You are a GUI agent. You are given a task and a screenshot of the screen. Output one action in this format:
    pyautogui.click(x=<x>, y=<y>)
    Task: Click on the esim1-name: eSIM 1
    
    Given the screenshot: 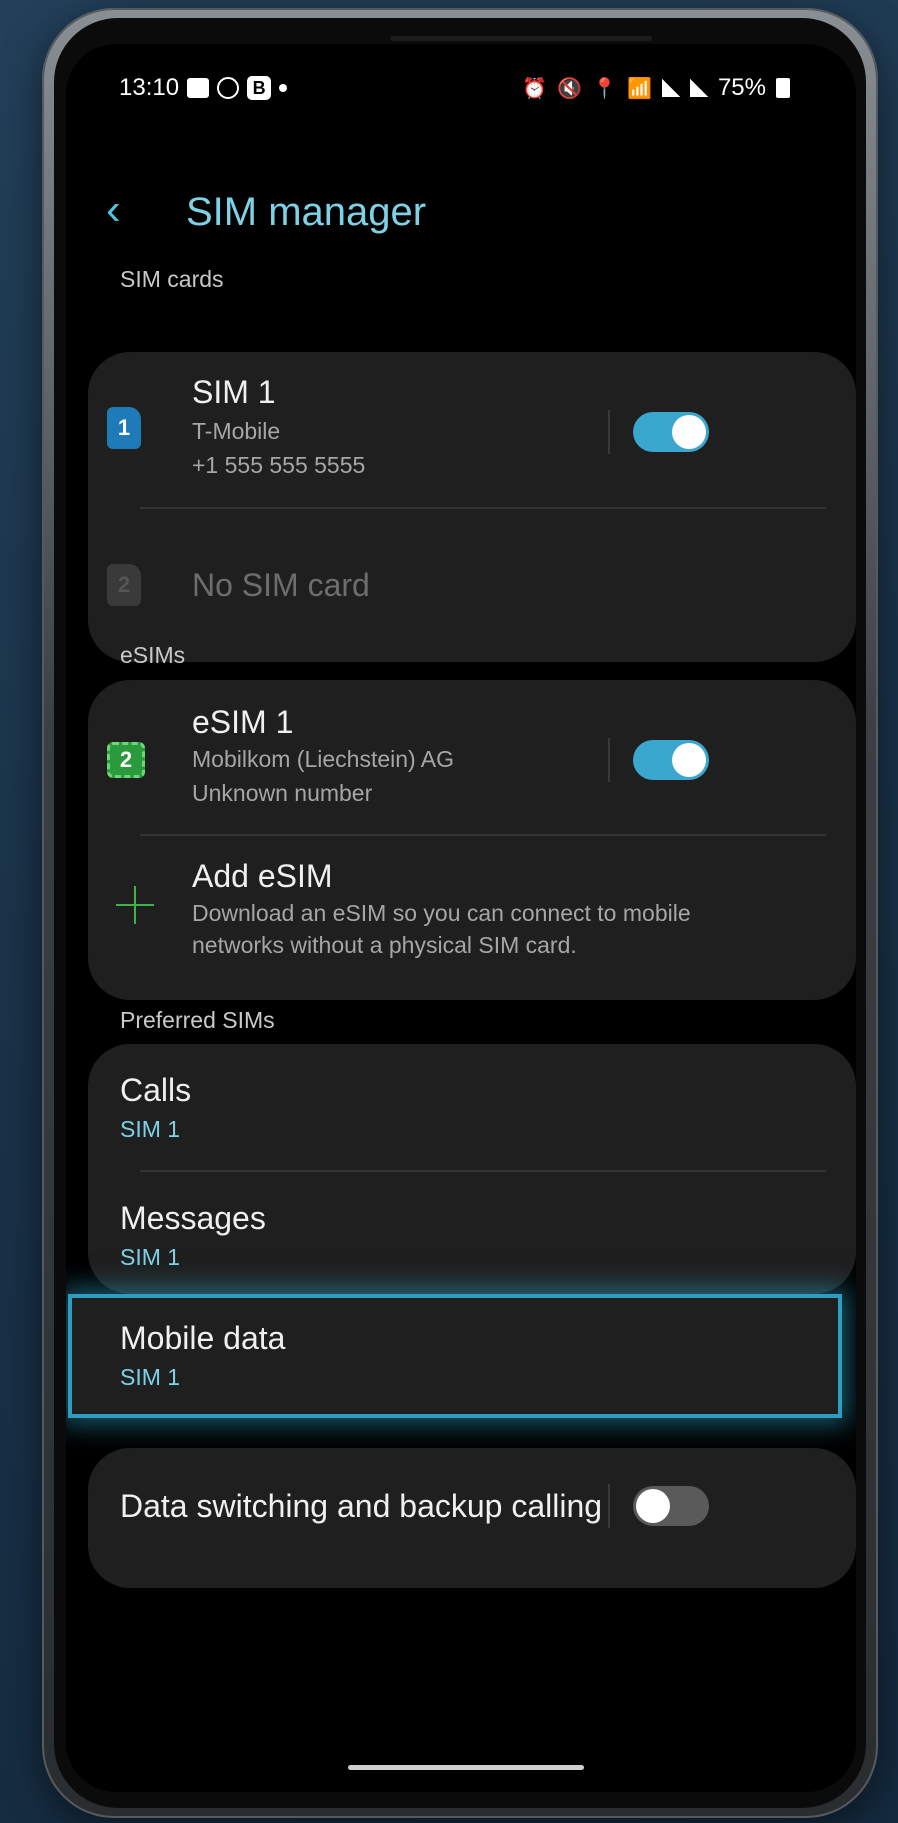 What is the action you would take?
    pyautogui.click(x=243, y=722)
    